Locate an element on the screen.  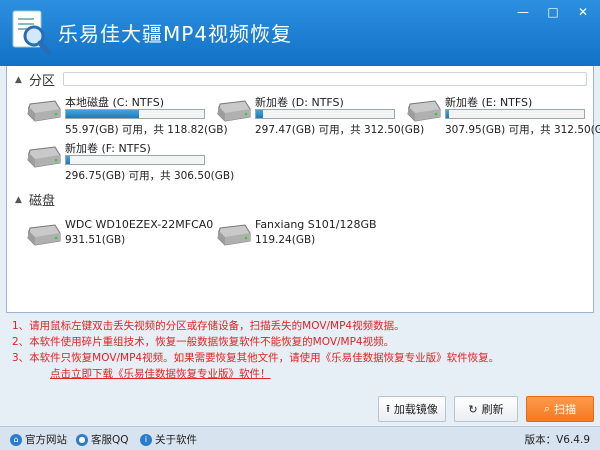
about-label: 关于软件 is located at coordinates (176, 440).